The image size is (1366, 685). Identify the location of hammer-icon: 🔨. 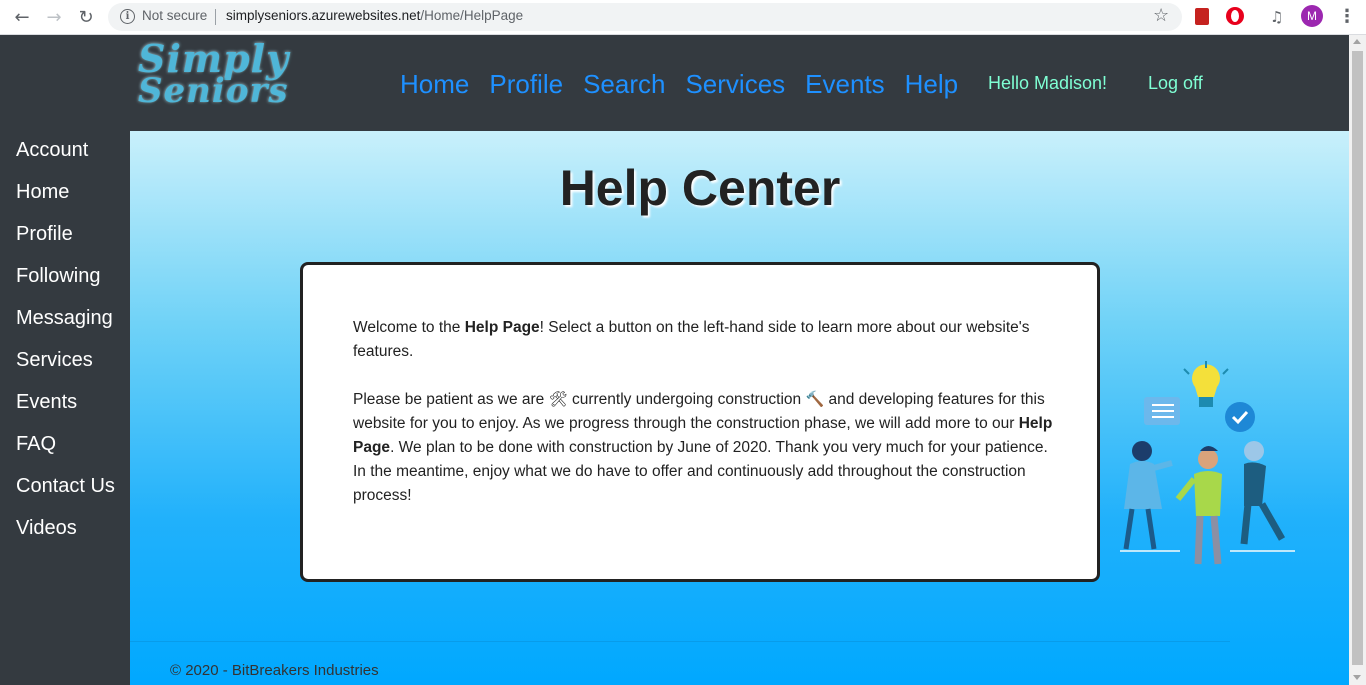
(815, 399).